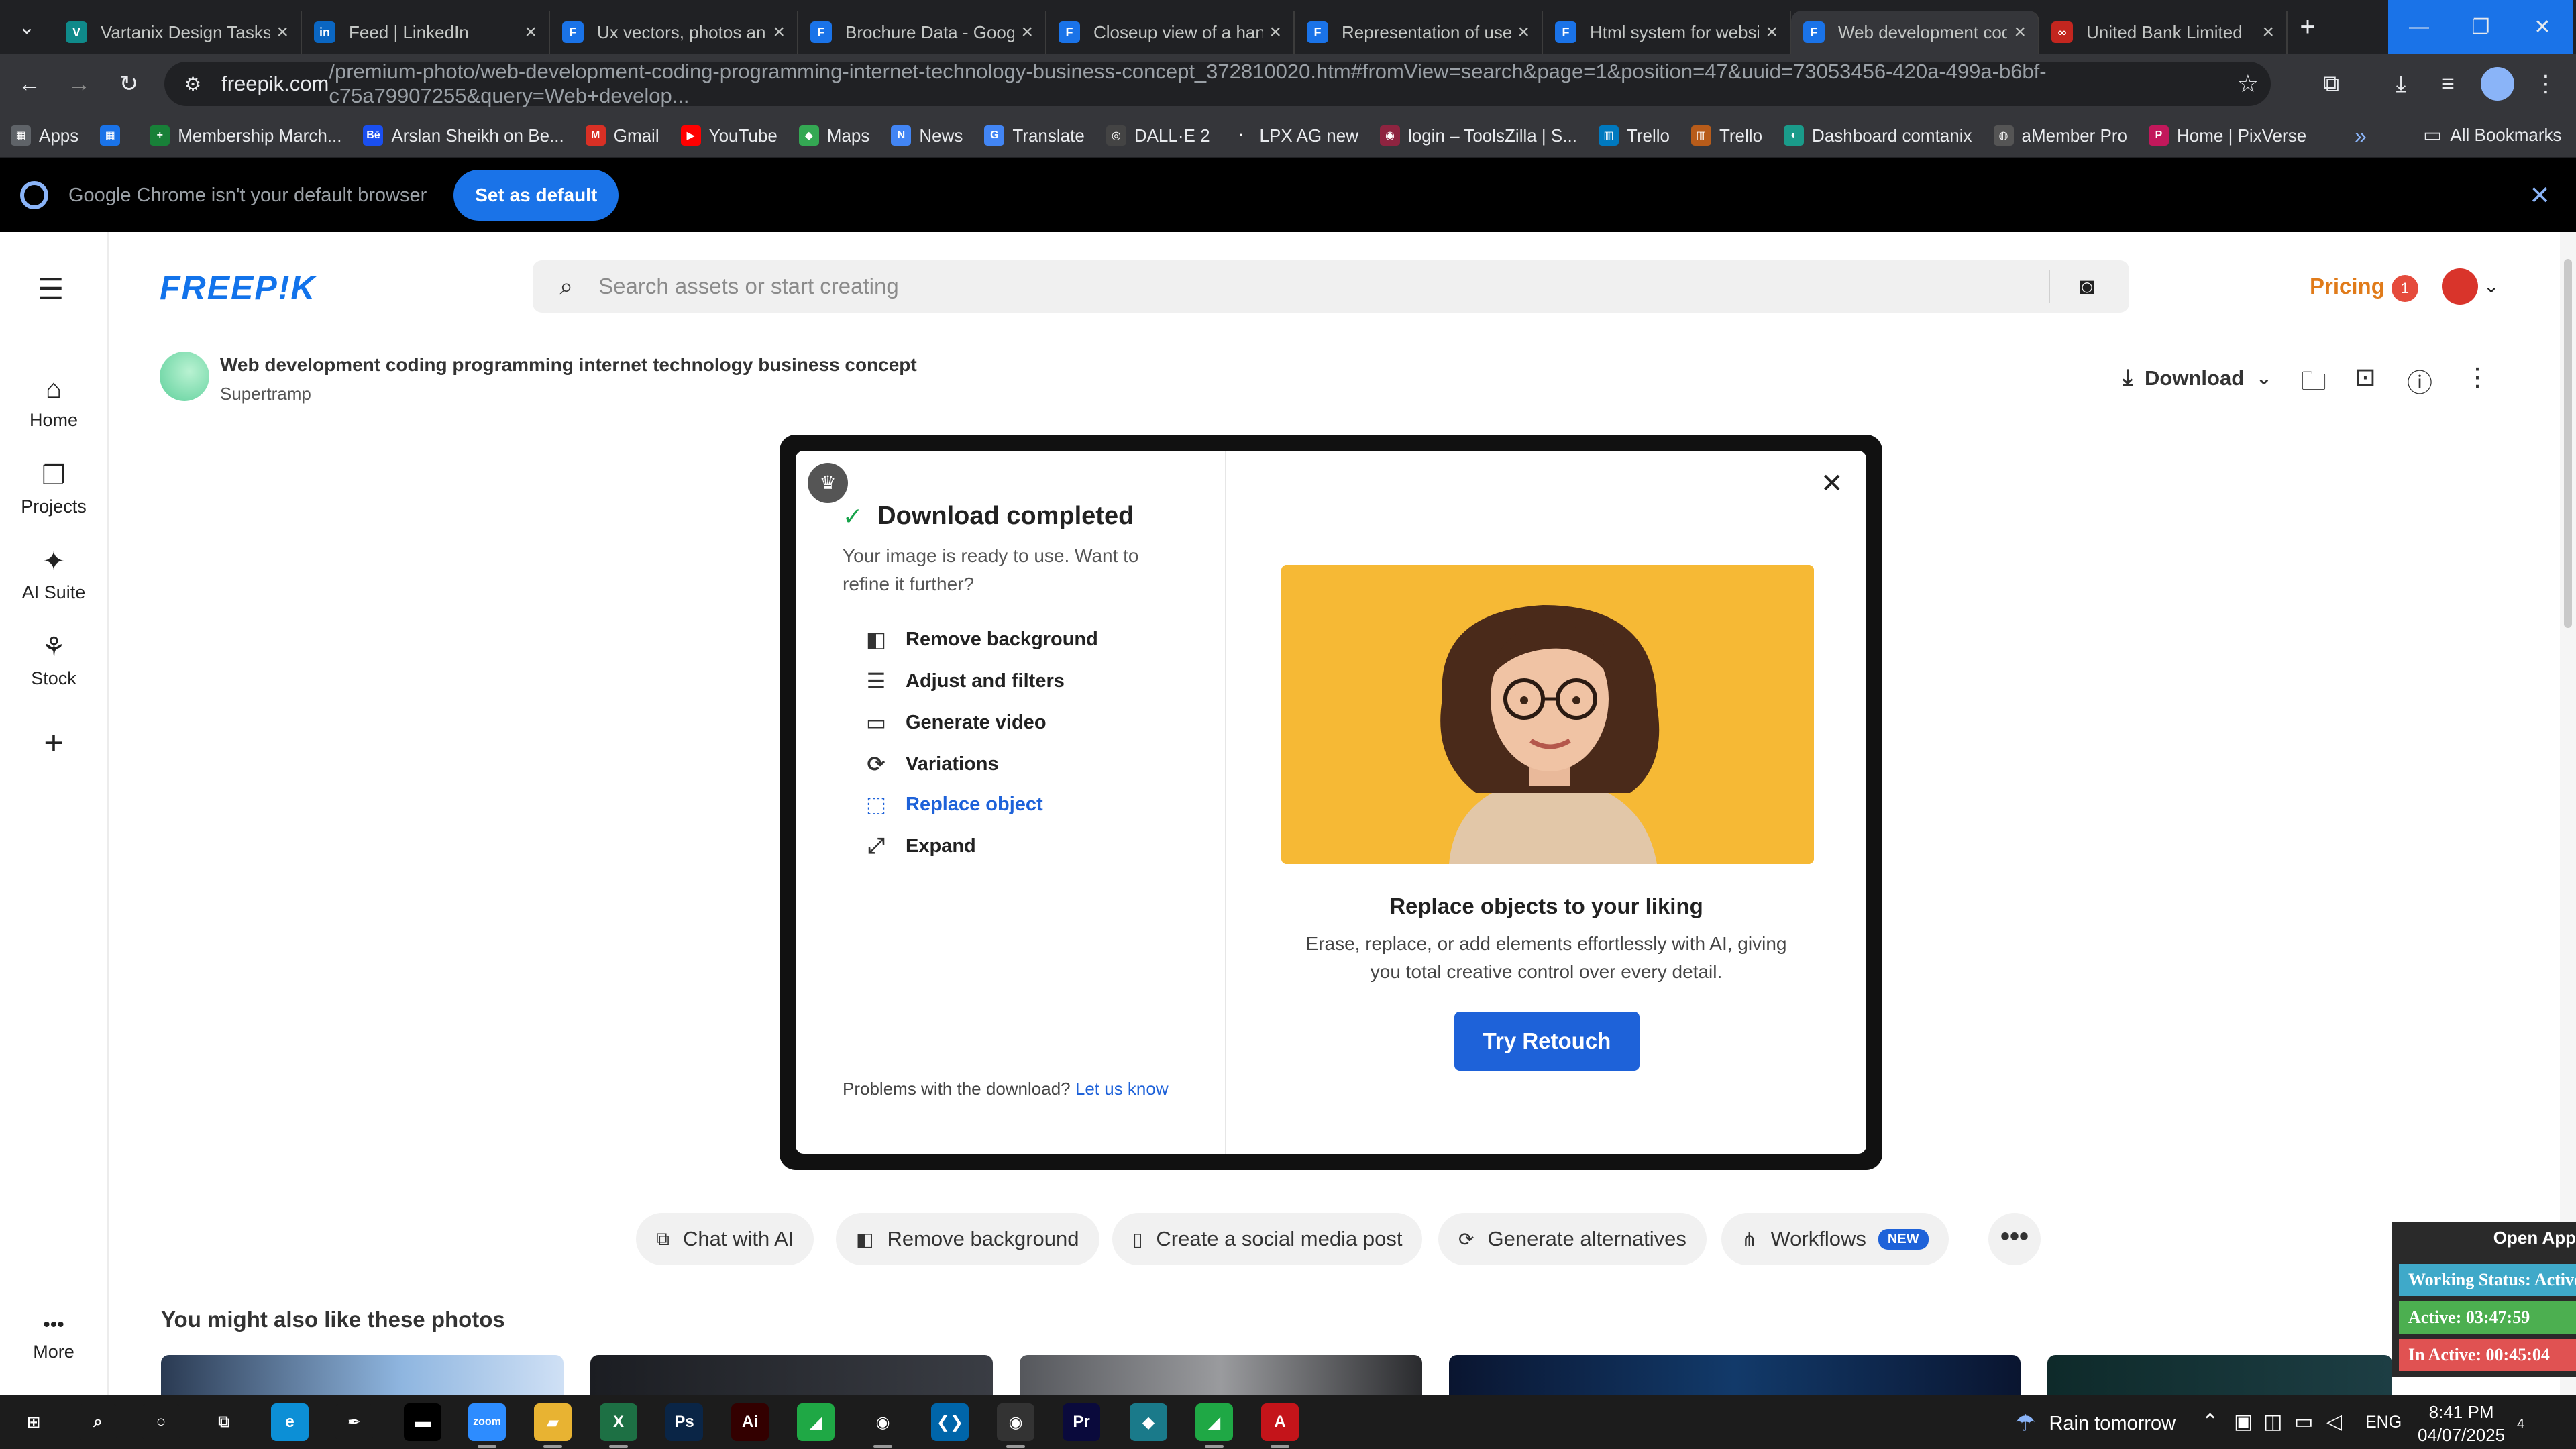 This screenshot has height=1449, width=2576. I want to click on save-to-folder-icon: 🗀, so click(2313, 384).